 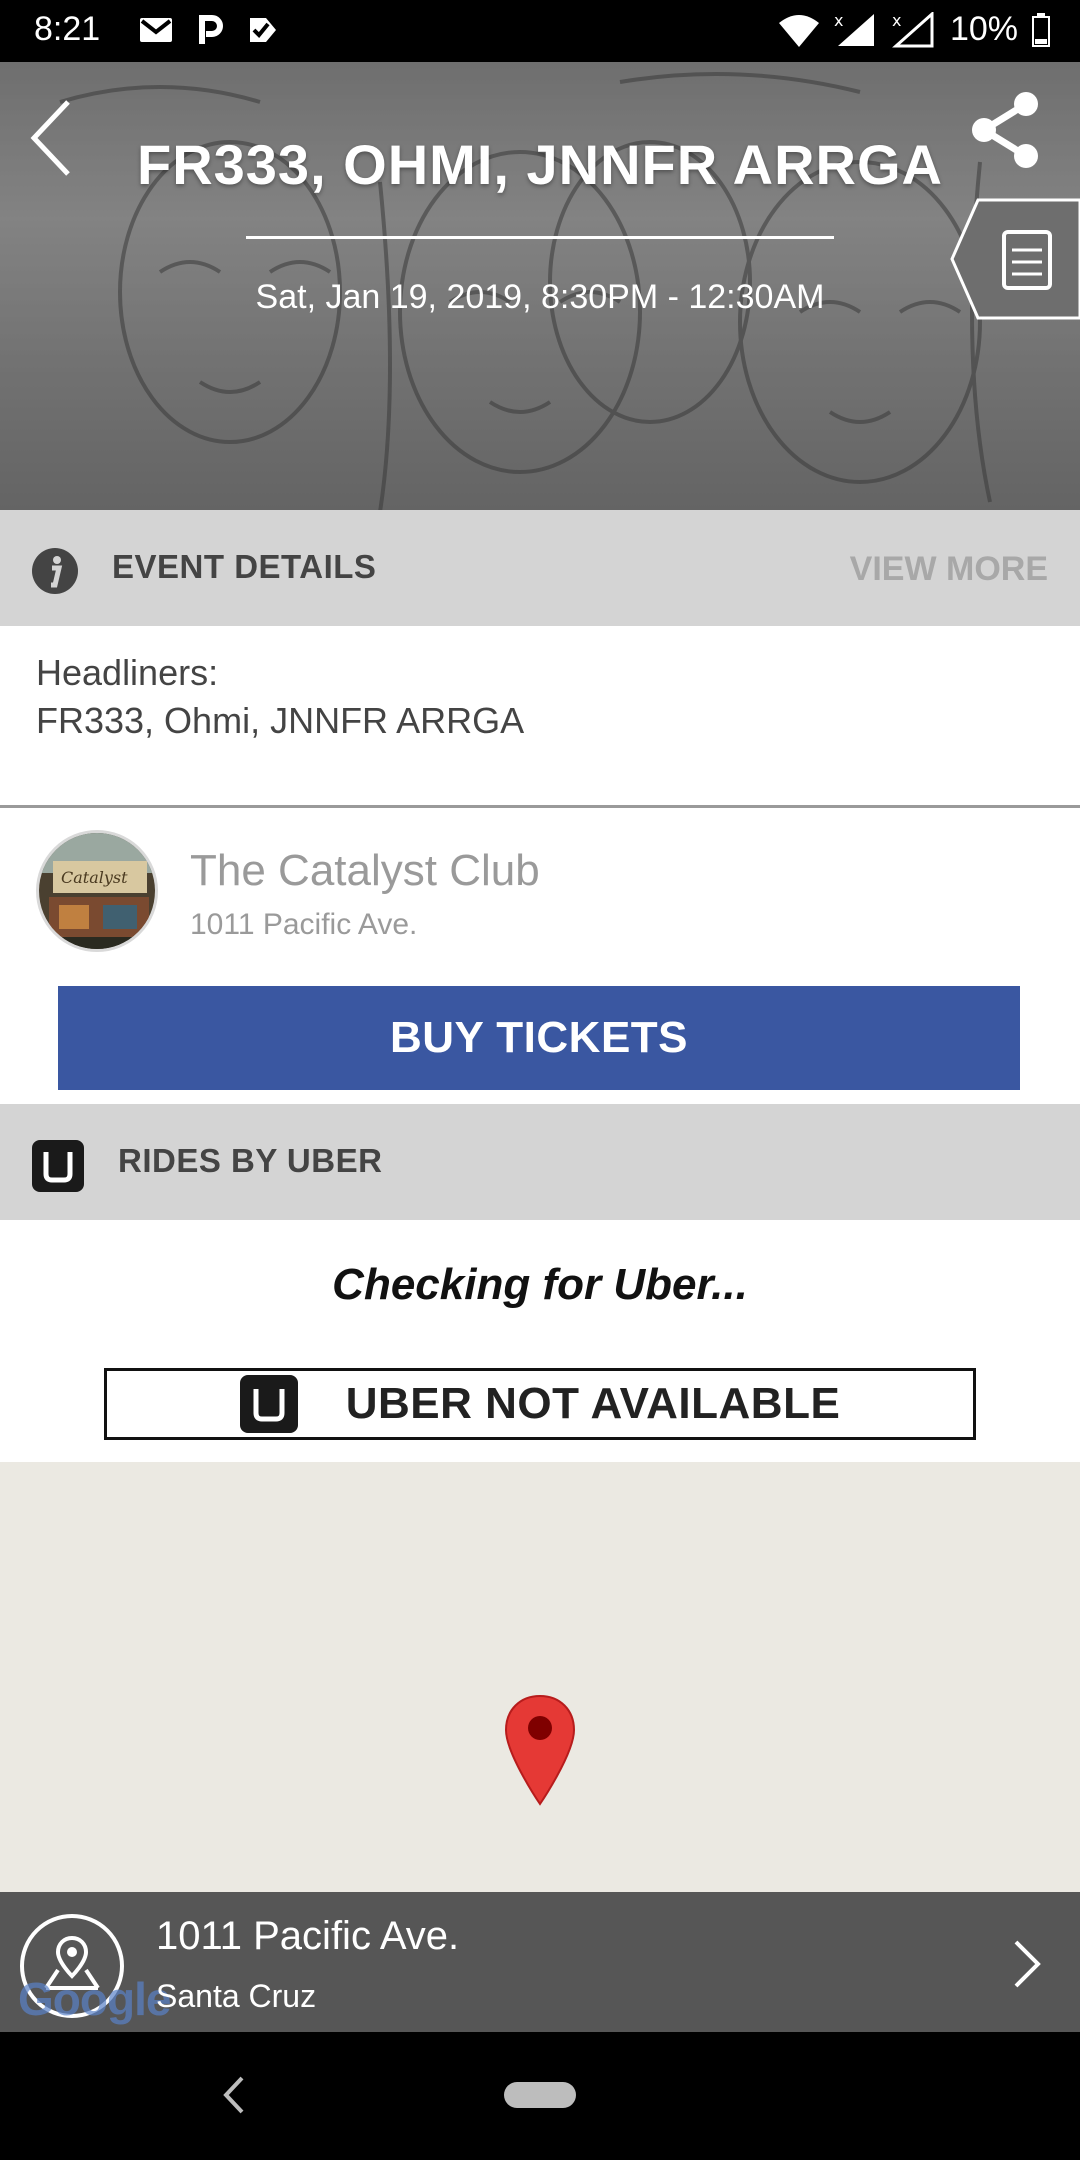 I want to click on map-address-bar: Google 1011 Pacific Ave. Santa Cruz, so click(x=540, y=1962).